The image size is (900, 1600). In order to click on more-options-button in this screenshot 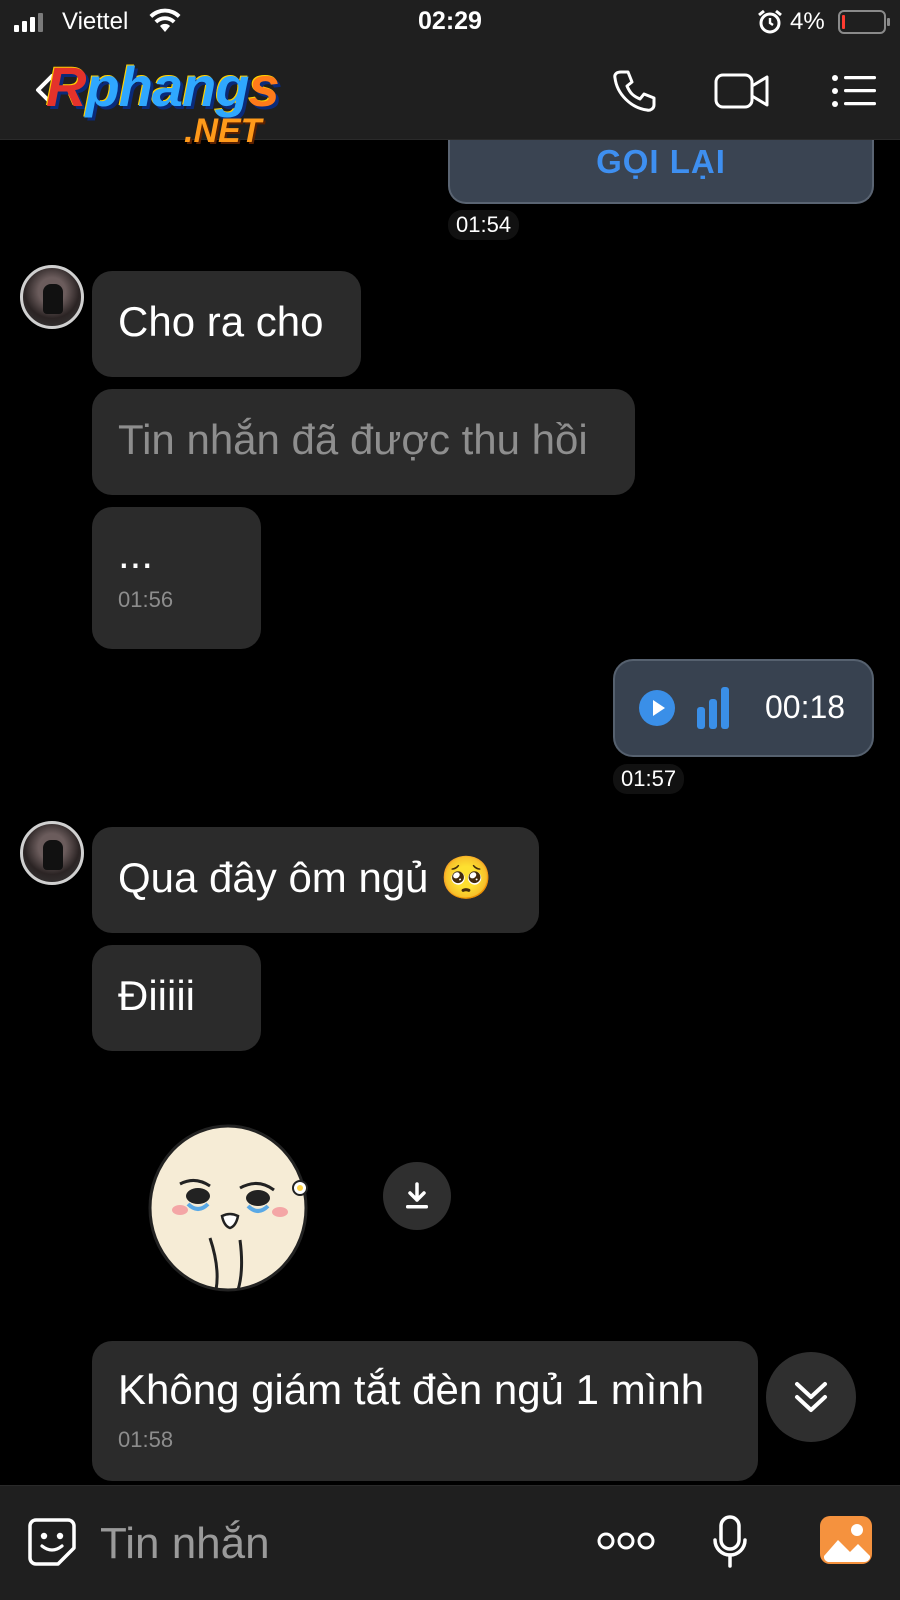, I will do `click(626, 1541)`.